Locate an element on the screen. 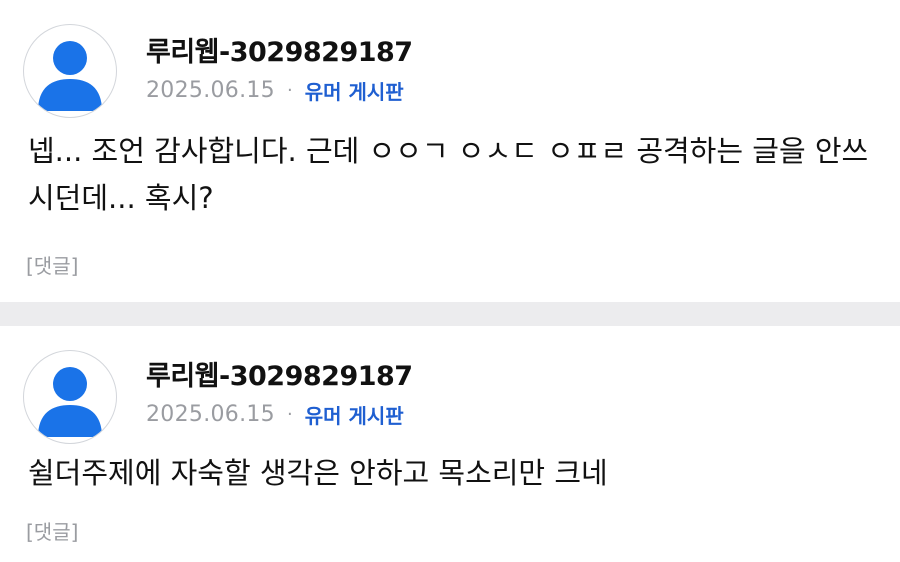 Image resolution: width=900 pixels, height=562 pixels. comment-divider is located at coordinates (450, 314).